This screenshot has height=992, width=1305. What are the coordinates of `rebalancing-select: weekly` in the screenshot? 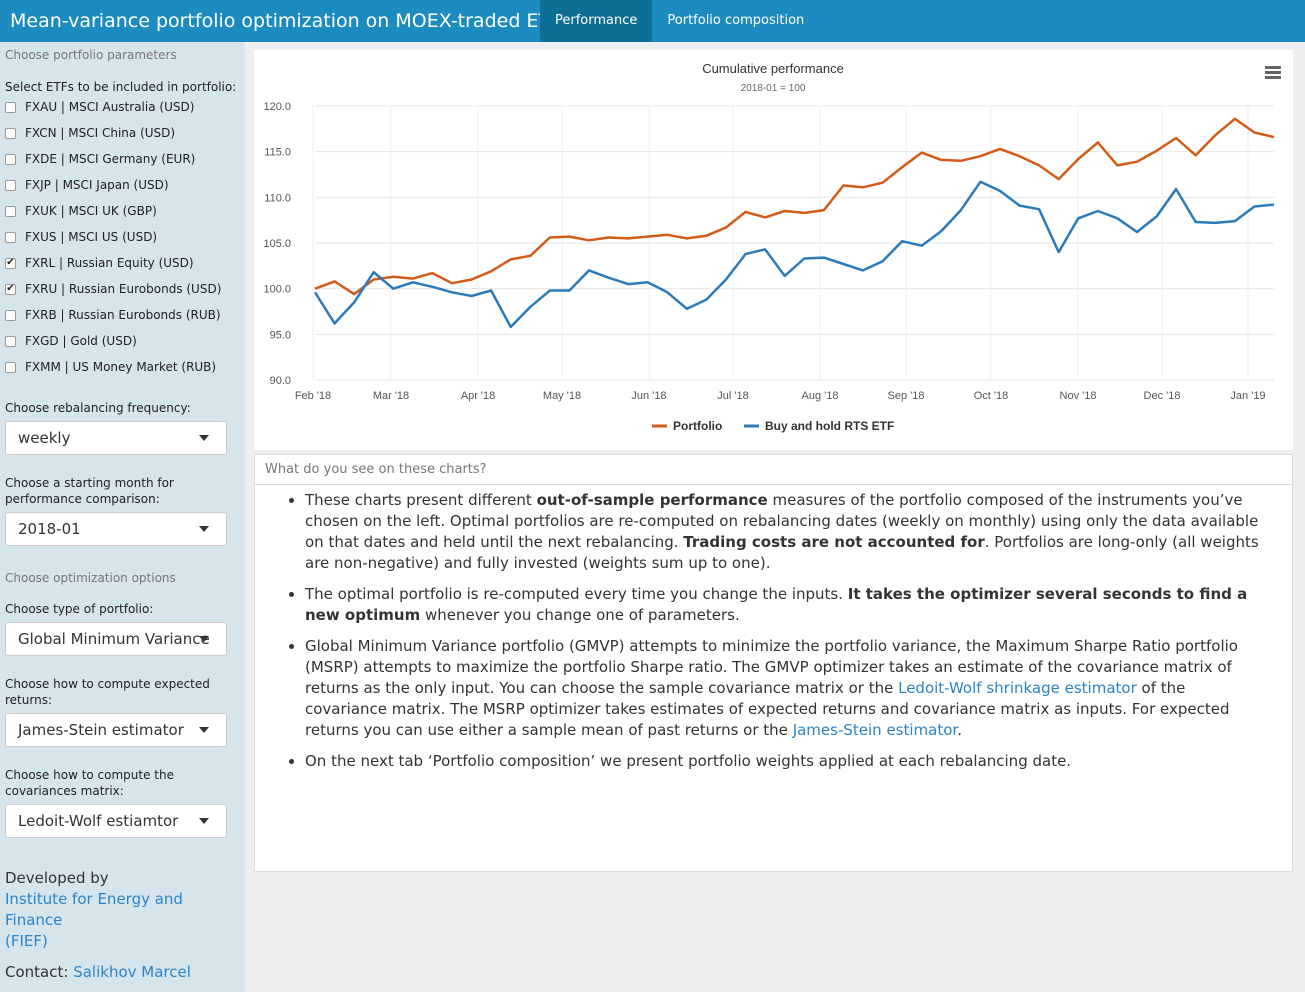 It's located at (116, 438).